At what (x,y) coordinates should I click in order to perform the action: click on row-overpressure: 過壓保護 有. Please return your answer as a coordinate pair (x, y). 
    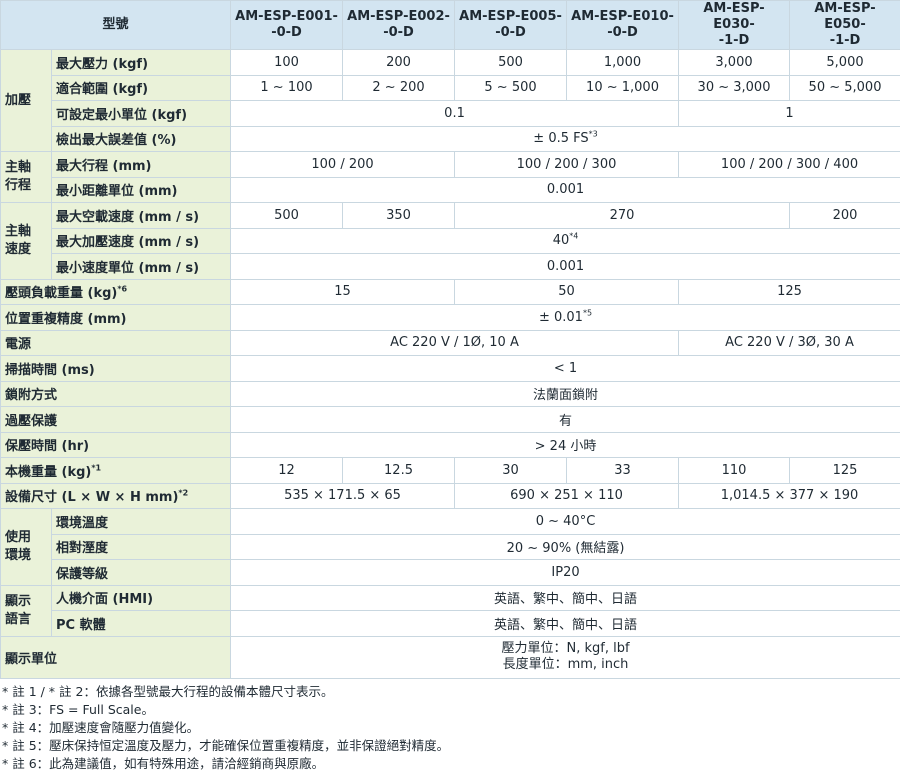
    Looking at the image, I should click on (450, 419).